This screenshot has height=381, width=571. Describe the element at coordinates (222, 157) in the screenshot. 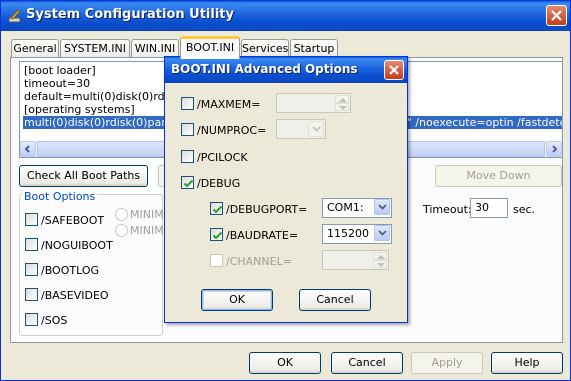

I see `pcilock-label: /PCILOCK` at that location.